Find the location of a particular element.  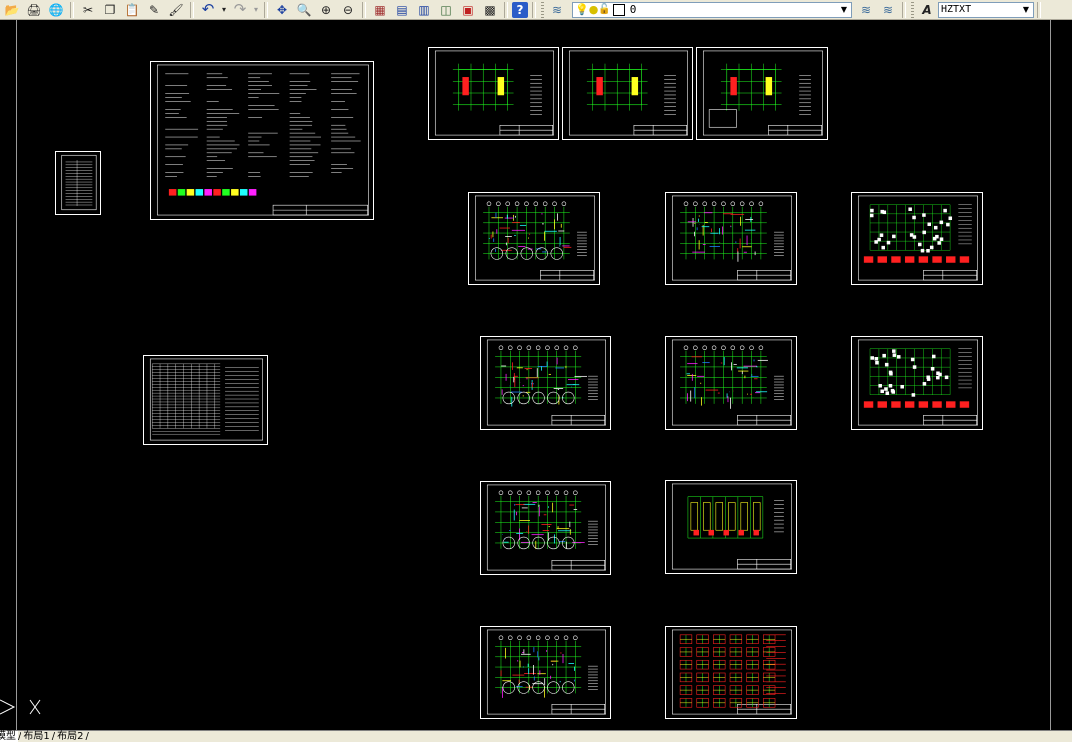

tab-layout1: 布局1 is located at coordinates (36, 736).